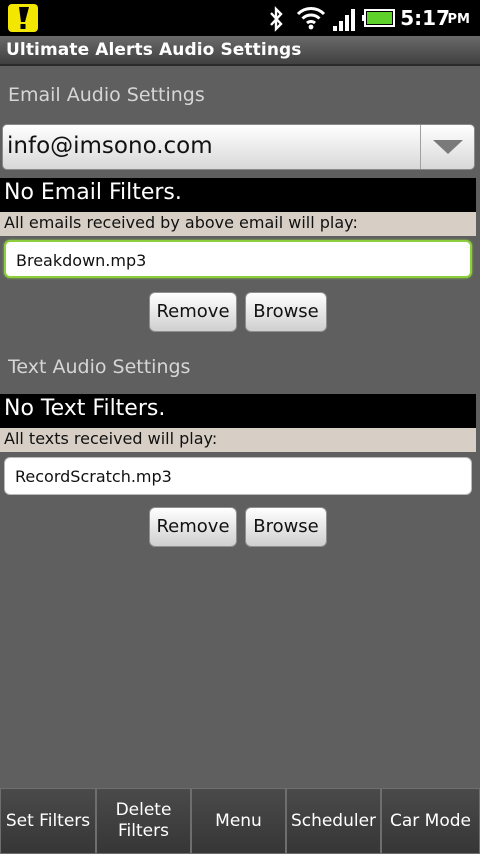 This screenshot has height=854, width=480. Describe the element at coordinates (154, 50) in the screenshot. I see `page-title: Ultimate Alerts Audio Settings` at that location.